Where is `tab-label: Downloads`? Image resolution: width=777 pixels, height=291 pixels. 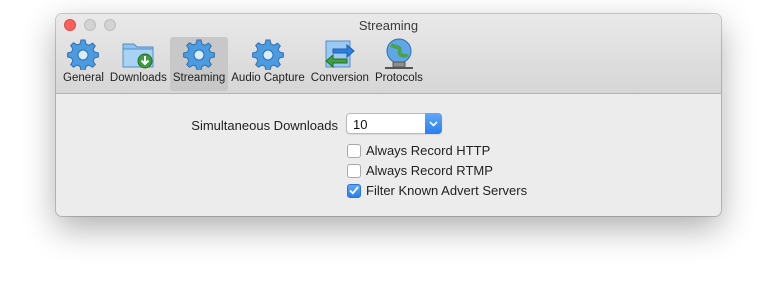 tab-label: Downloads is located at coordinates (138, 78).